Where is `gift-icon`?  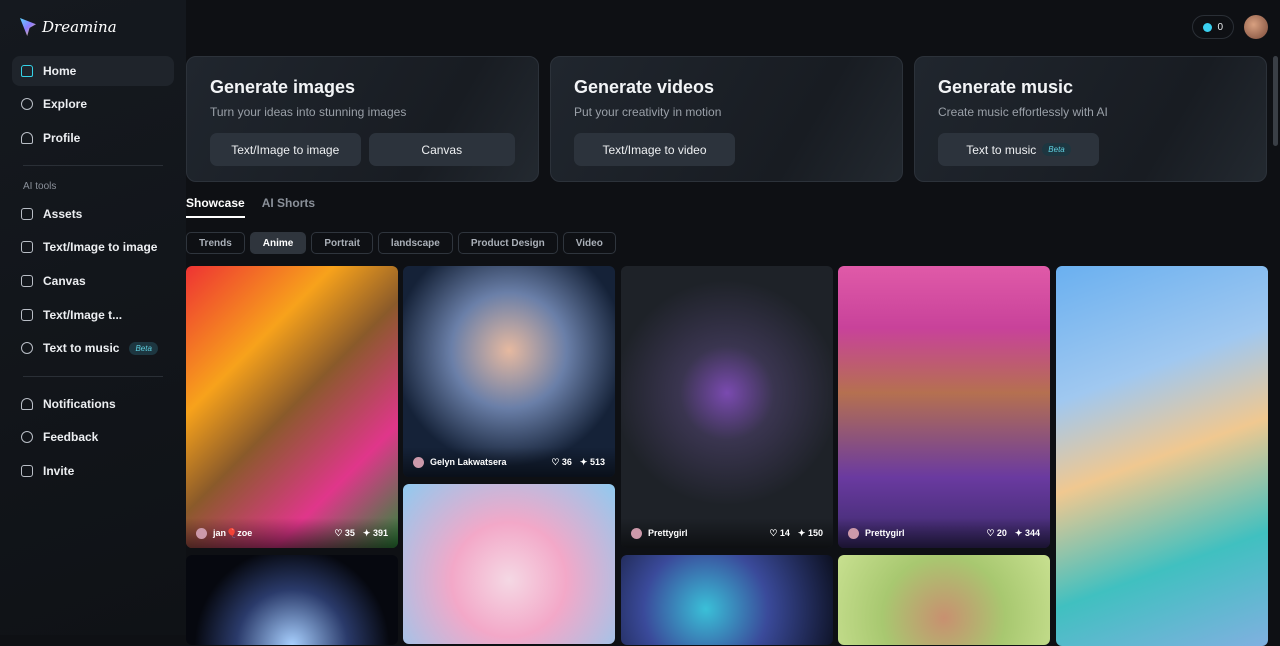
gift-icon is located at coordinates (27, 471).